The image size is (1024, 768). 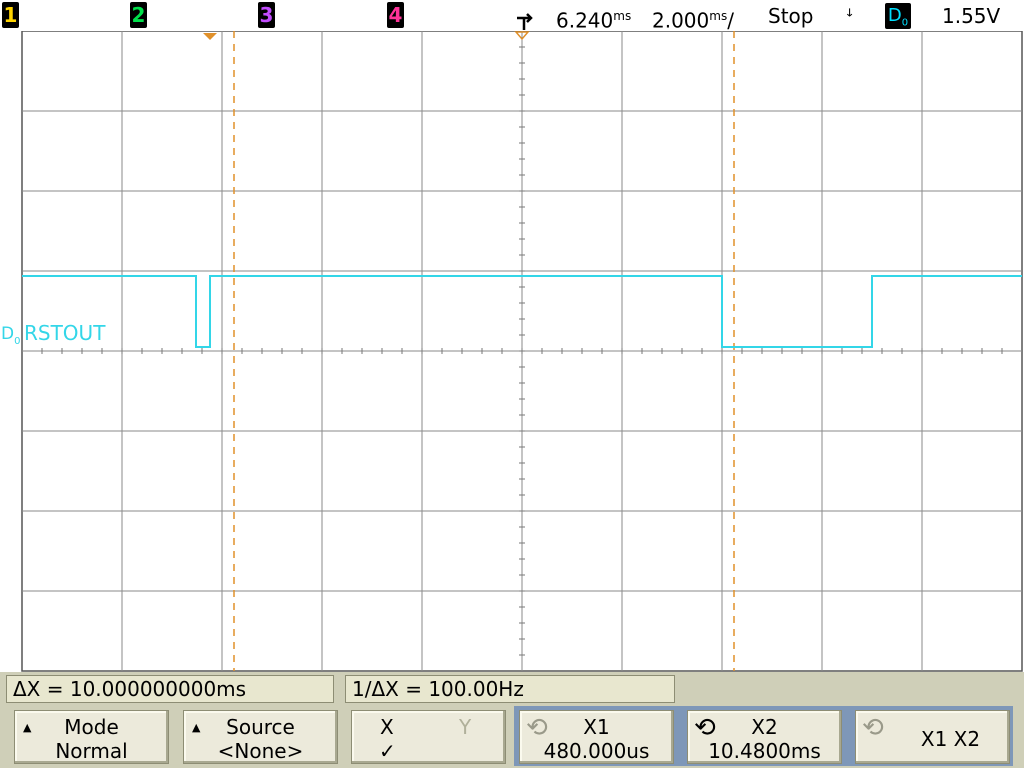 I want to click on trace-name-label: RSTOUT, so click(x=65, y=333).